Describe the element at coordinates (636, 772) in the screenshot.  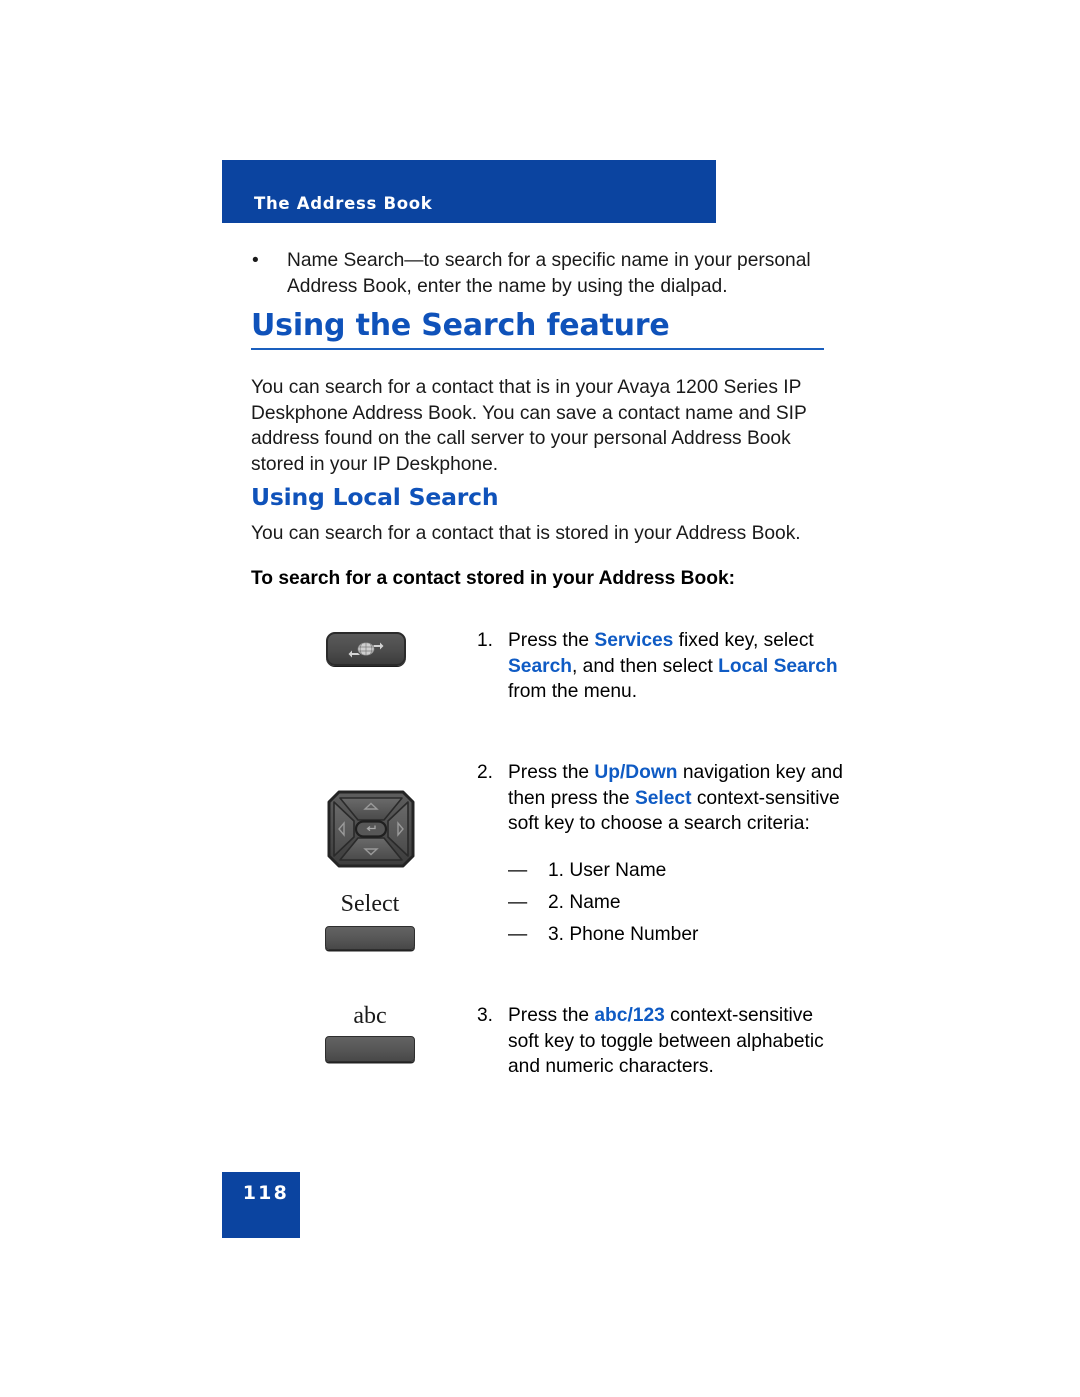
I see `keyword-term: Up/Down` at that location.